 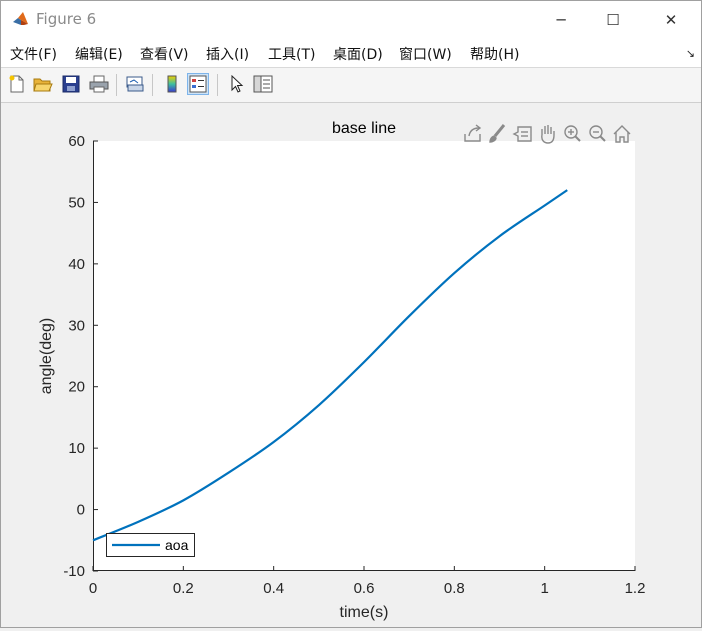 What do you see at coordinates (46, 356) in the screenshot?
I see `y-axis-label: angle(deg)` at bounding box center [46, 356].